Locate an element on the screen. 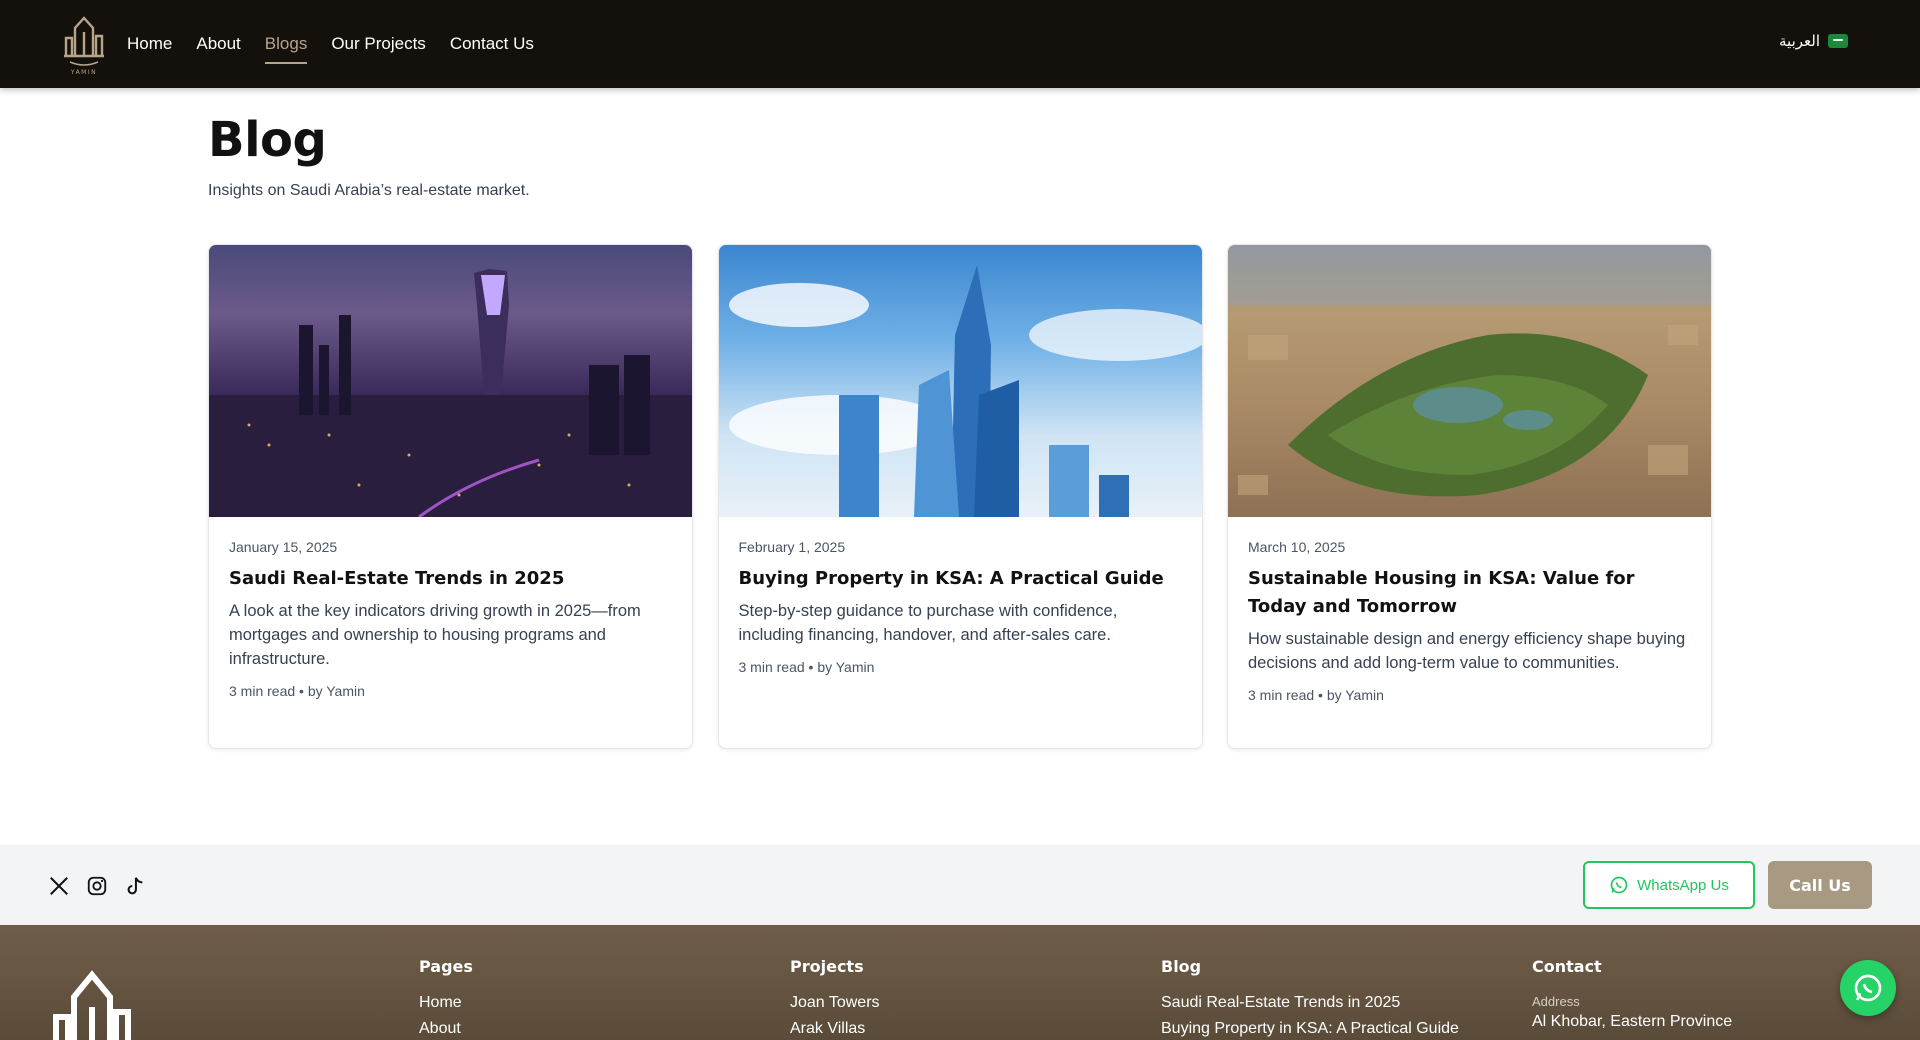  nav-our-projects: Our Projects is located at coordinates (378, 44).